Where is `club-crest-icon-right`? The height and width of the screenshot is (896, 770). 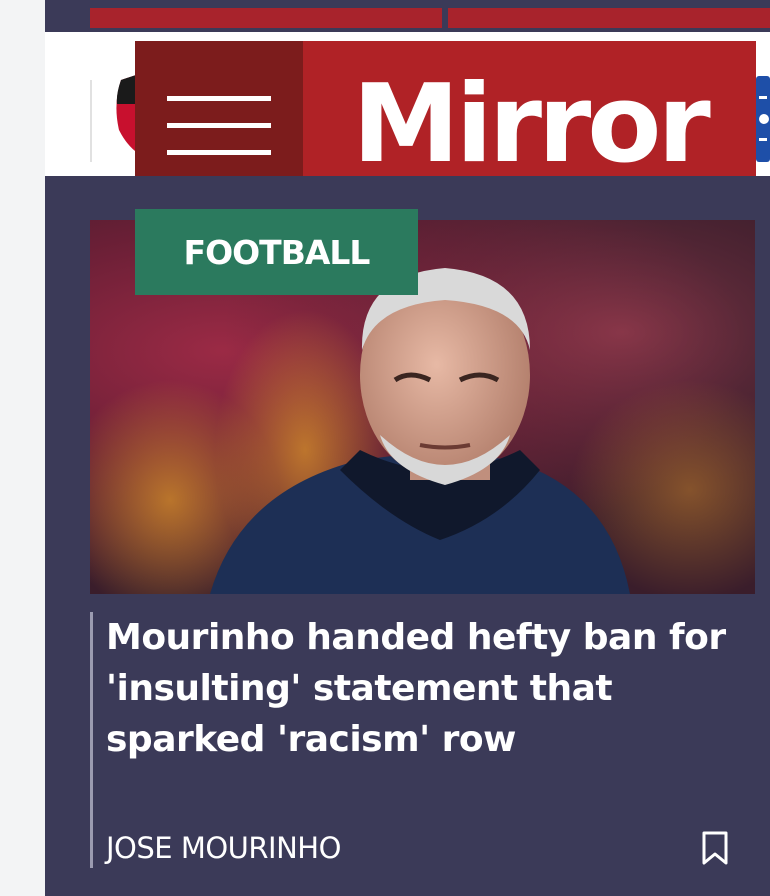
club-crest-icon-right is located at coordinates (763, 119).